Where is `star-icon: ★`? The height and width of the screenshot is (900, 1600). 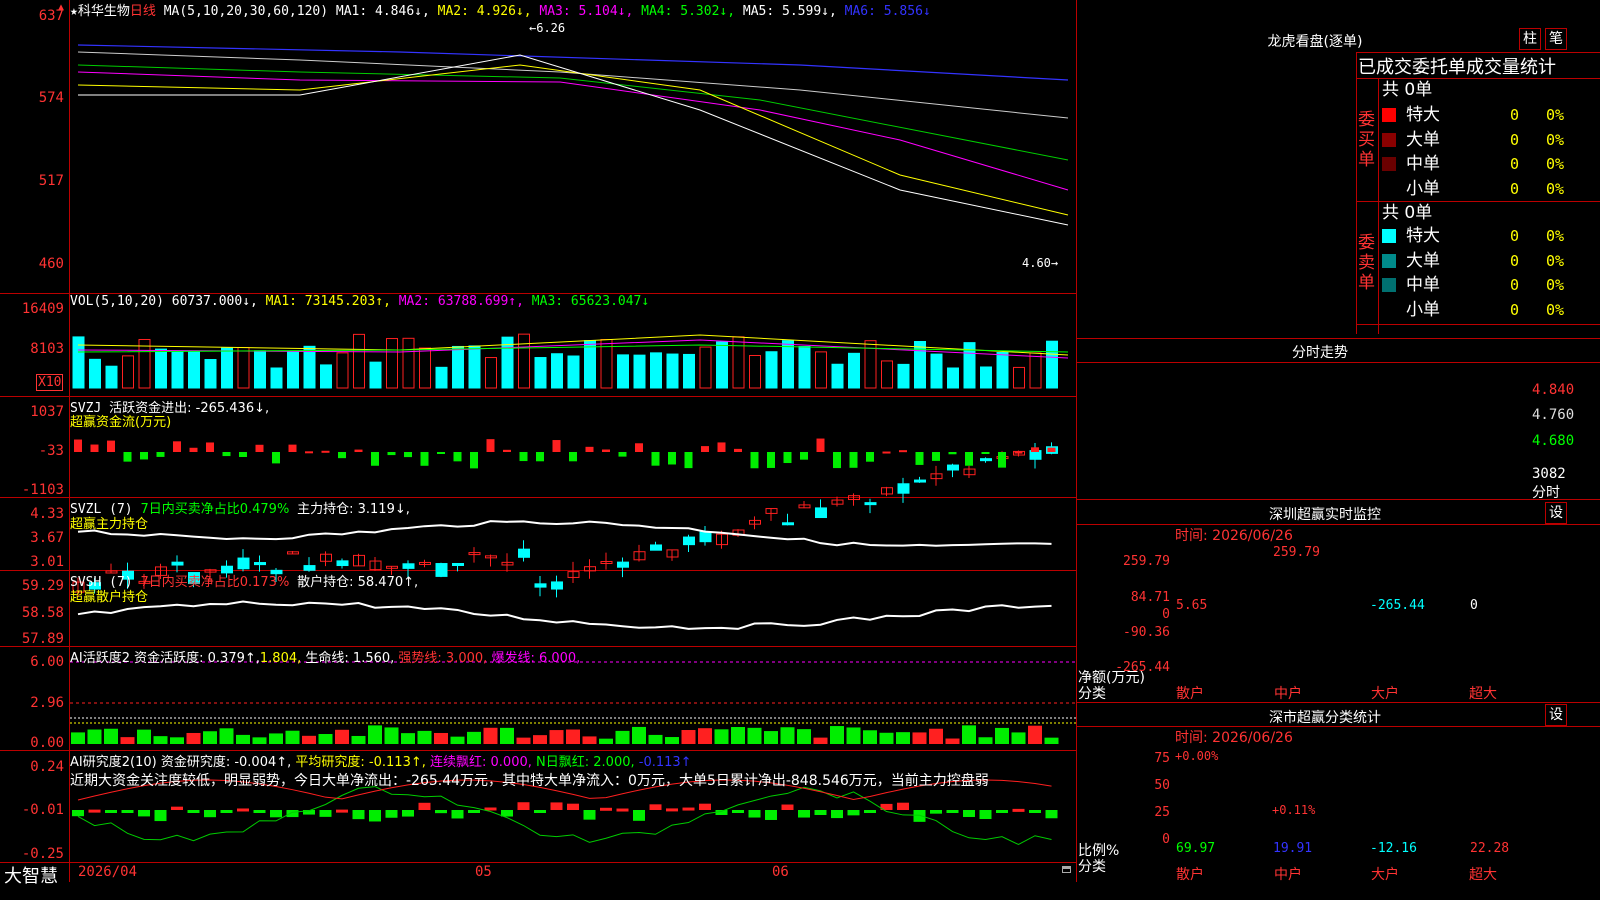 star-icon: ★ is located at coordinates (74, 11).